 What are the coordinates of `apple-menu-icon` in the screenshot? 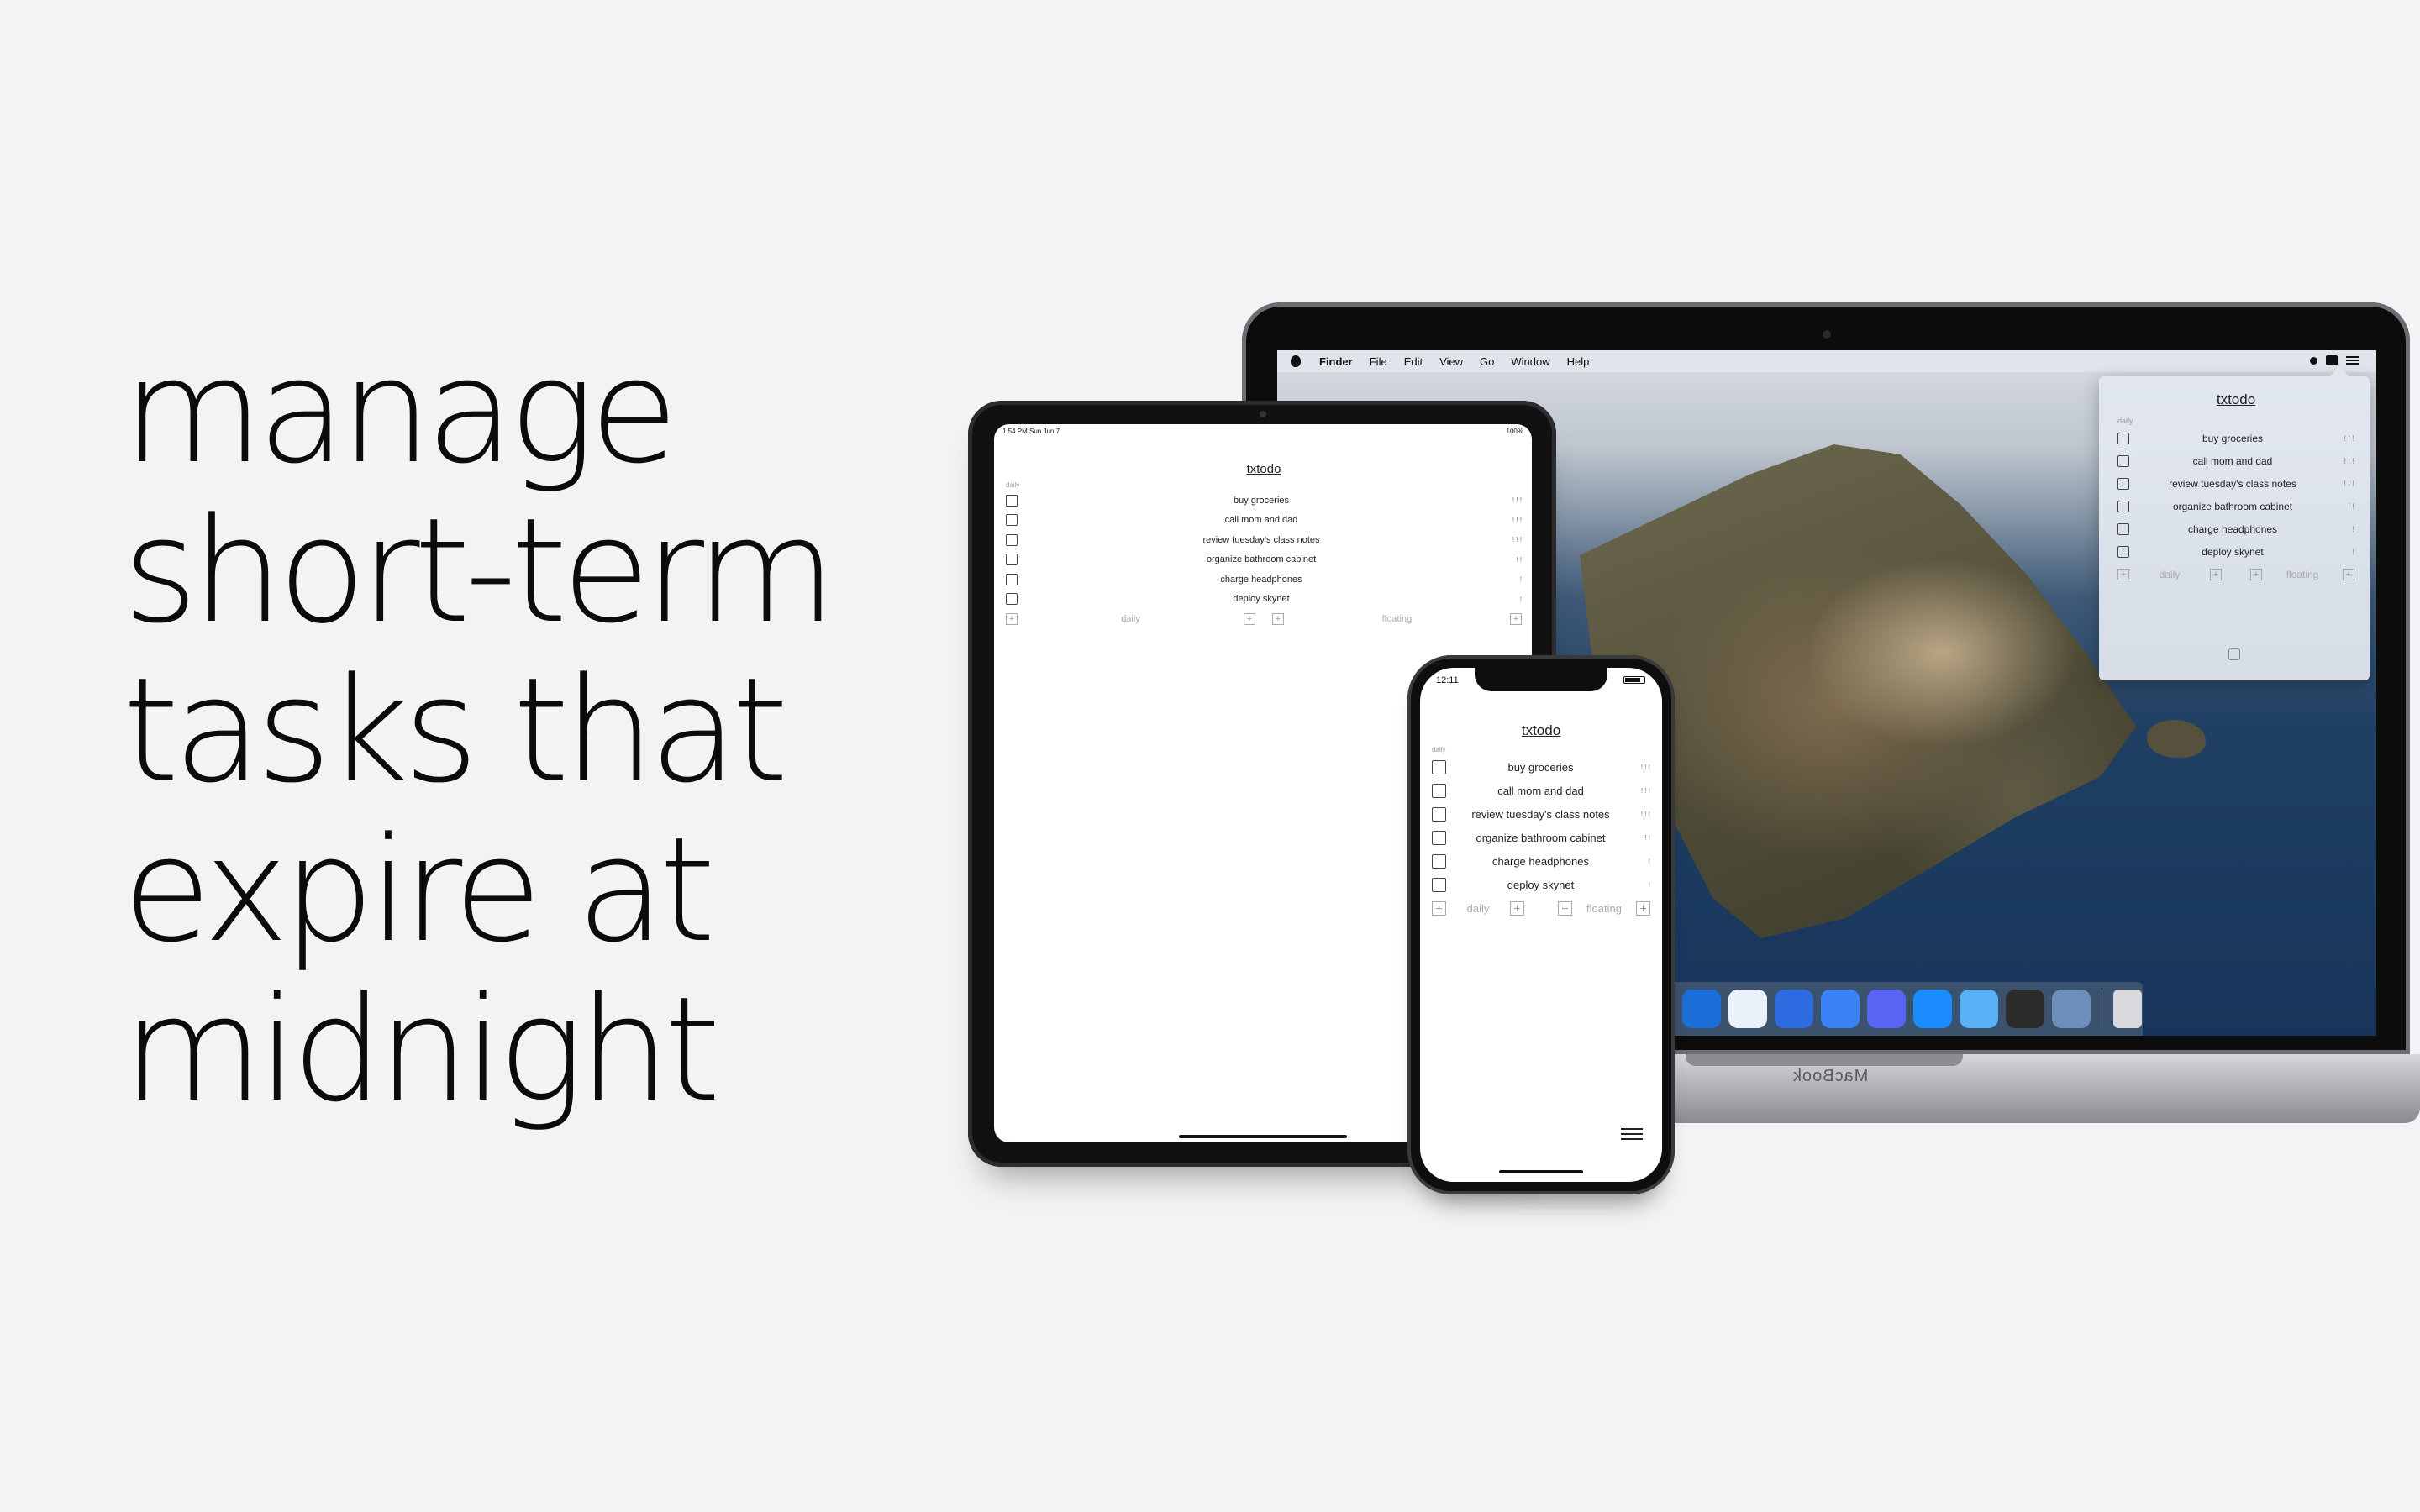 It's located at (1296, 361).